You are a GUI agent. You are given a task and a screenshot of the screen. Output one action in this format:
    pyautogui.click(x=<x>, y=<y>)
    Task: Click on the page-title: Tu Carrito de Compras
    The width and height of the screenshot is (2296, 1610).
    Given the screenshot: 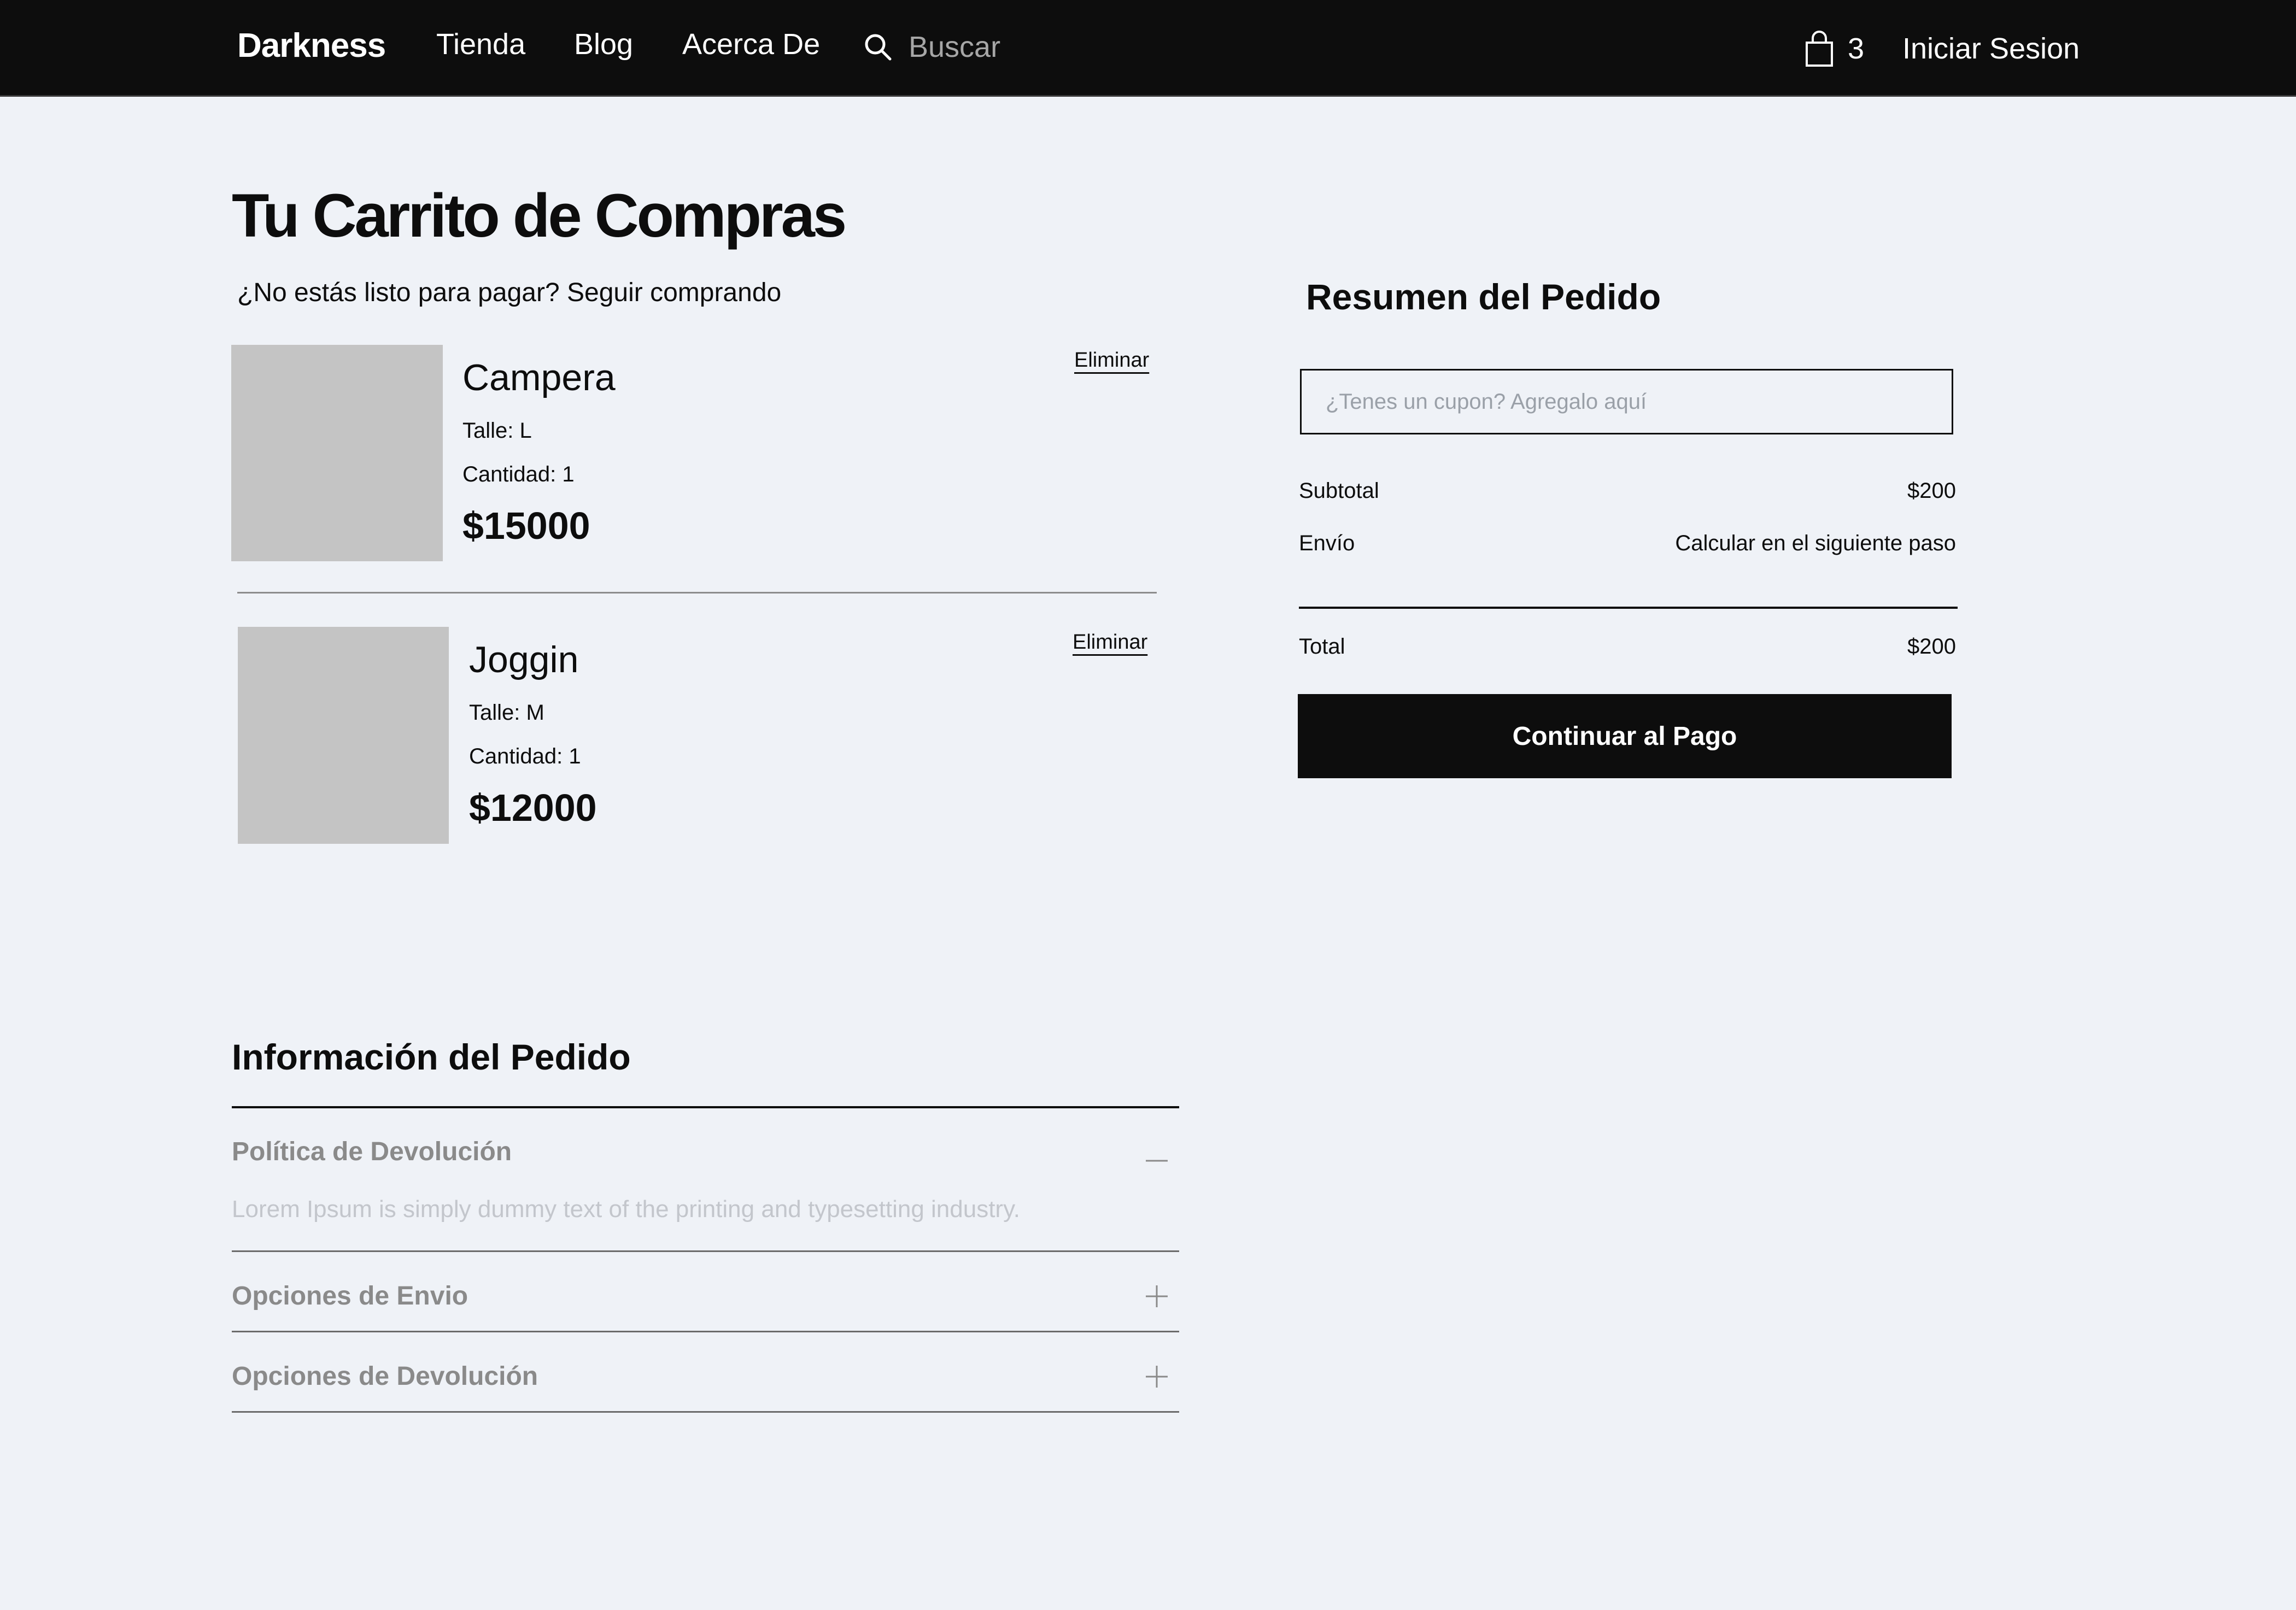 What is the action you would take?
    pyautogui.click(x=539, y=216)
    